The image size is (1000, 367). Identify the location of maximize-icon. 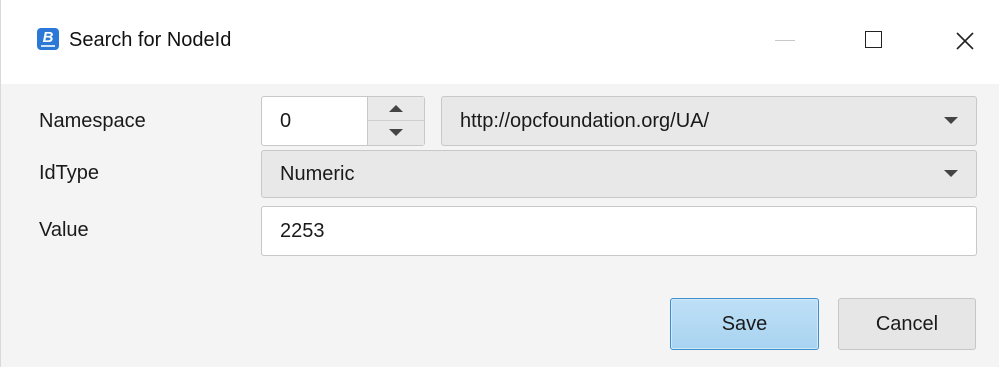
(875, 40).